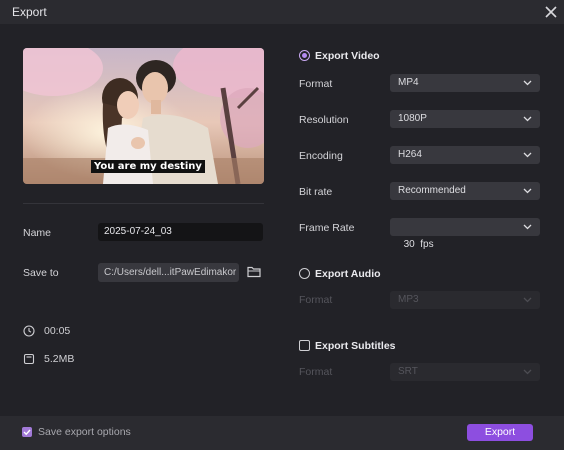 The width and height of the screenshot is (564, 450). What do you see at coordinates (316, 300) in the screenshot?
I see `audio-format-label: Format` at bounding box center [316, 300].